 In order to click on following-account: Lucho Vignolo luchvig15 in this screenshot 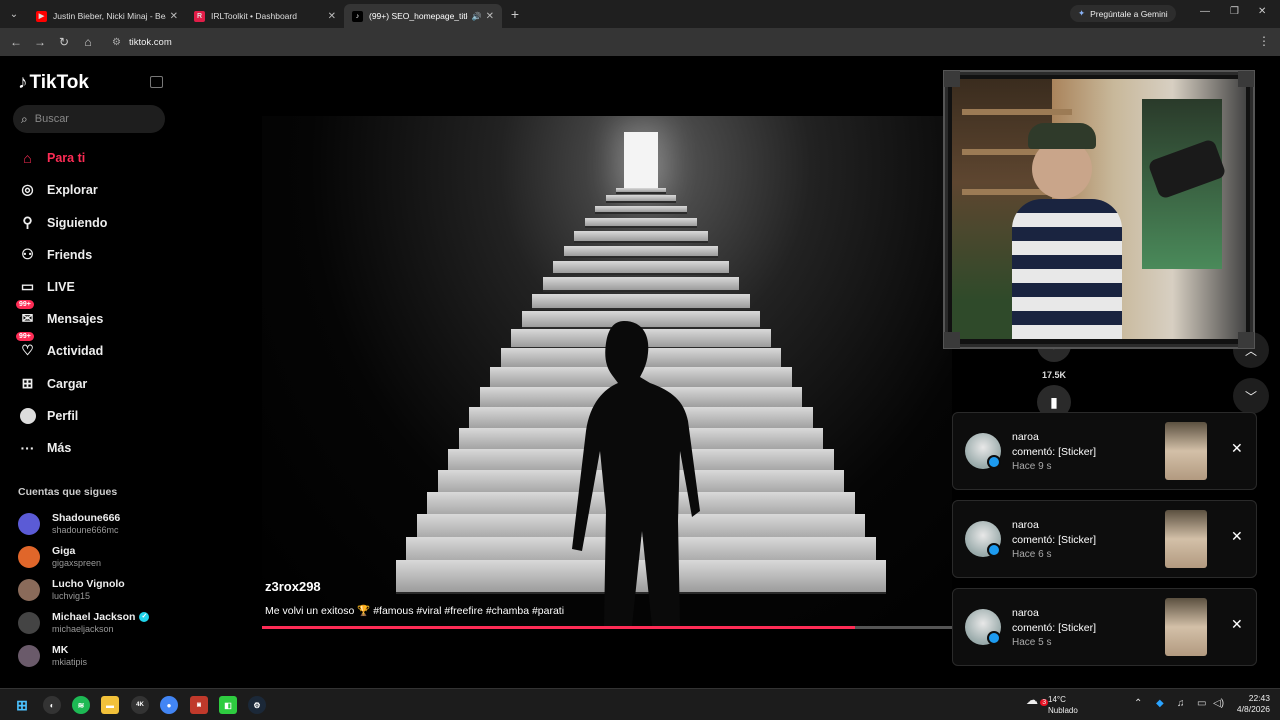, I will do `click(71, 589)`.